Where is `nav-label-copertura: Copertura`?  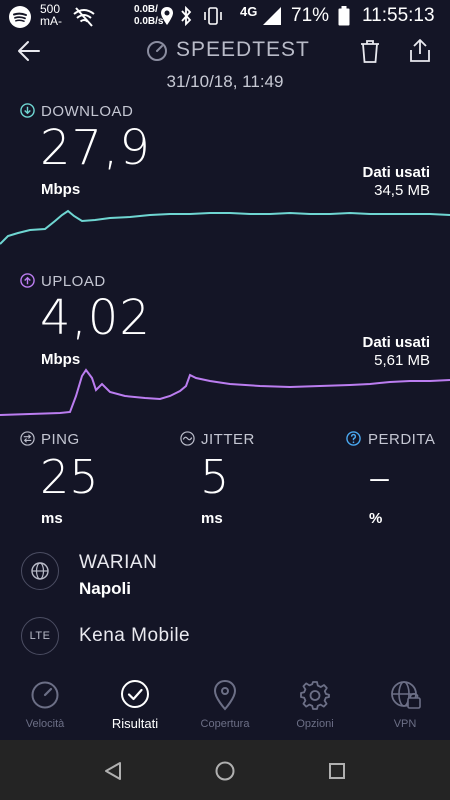 nav-label-copertura: Copertura is located at coordinates (225, 724).